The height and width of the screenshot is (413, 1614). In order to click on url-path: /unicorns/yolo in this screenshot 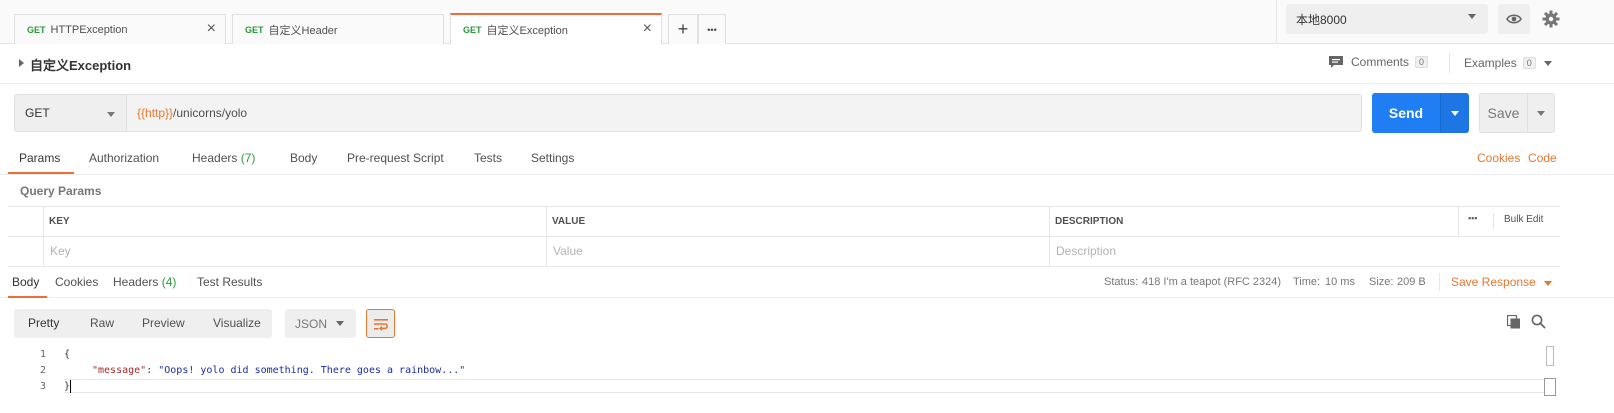, I will do `click(210, 113)`.